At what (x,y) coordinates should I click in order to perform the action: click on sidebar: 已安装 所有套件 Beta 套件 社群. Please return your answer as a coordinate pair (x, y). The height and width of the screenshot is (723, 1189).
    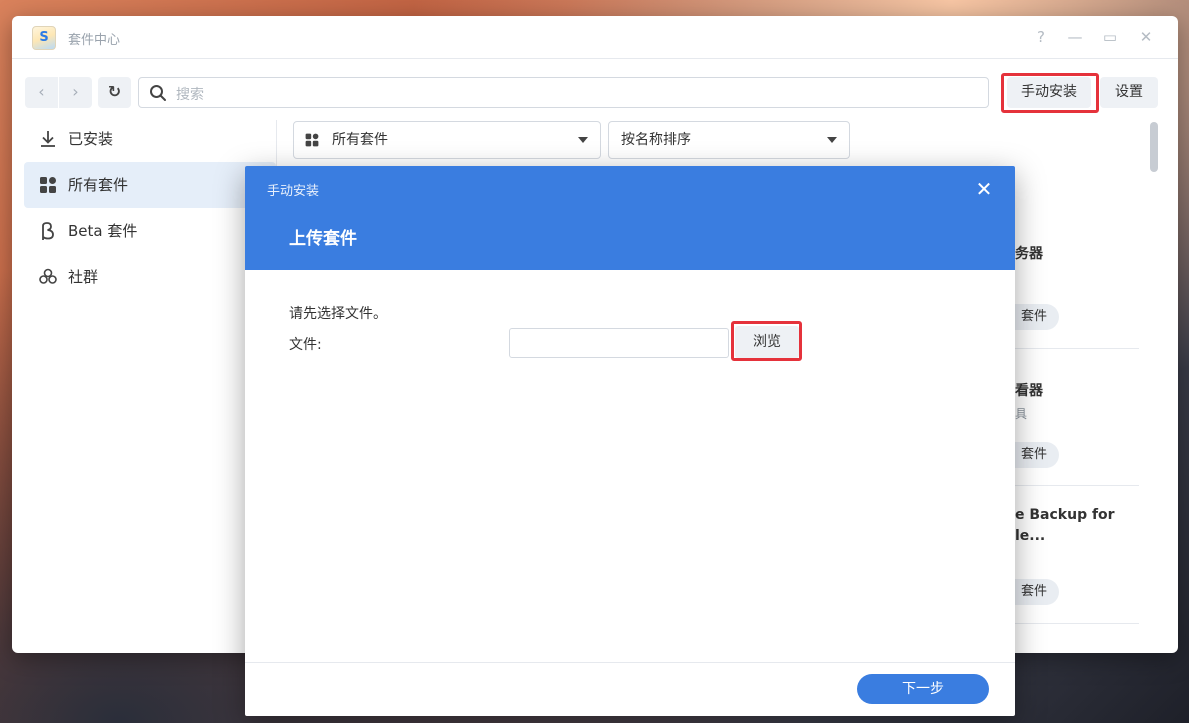
    Looking at the image, I should click on (150, 208).